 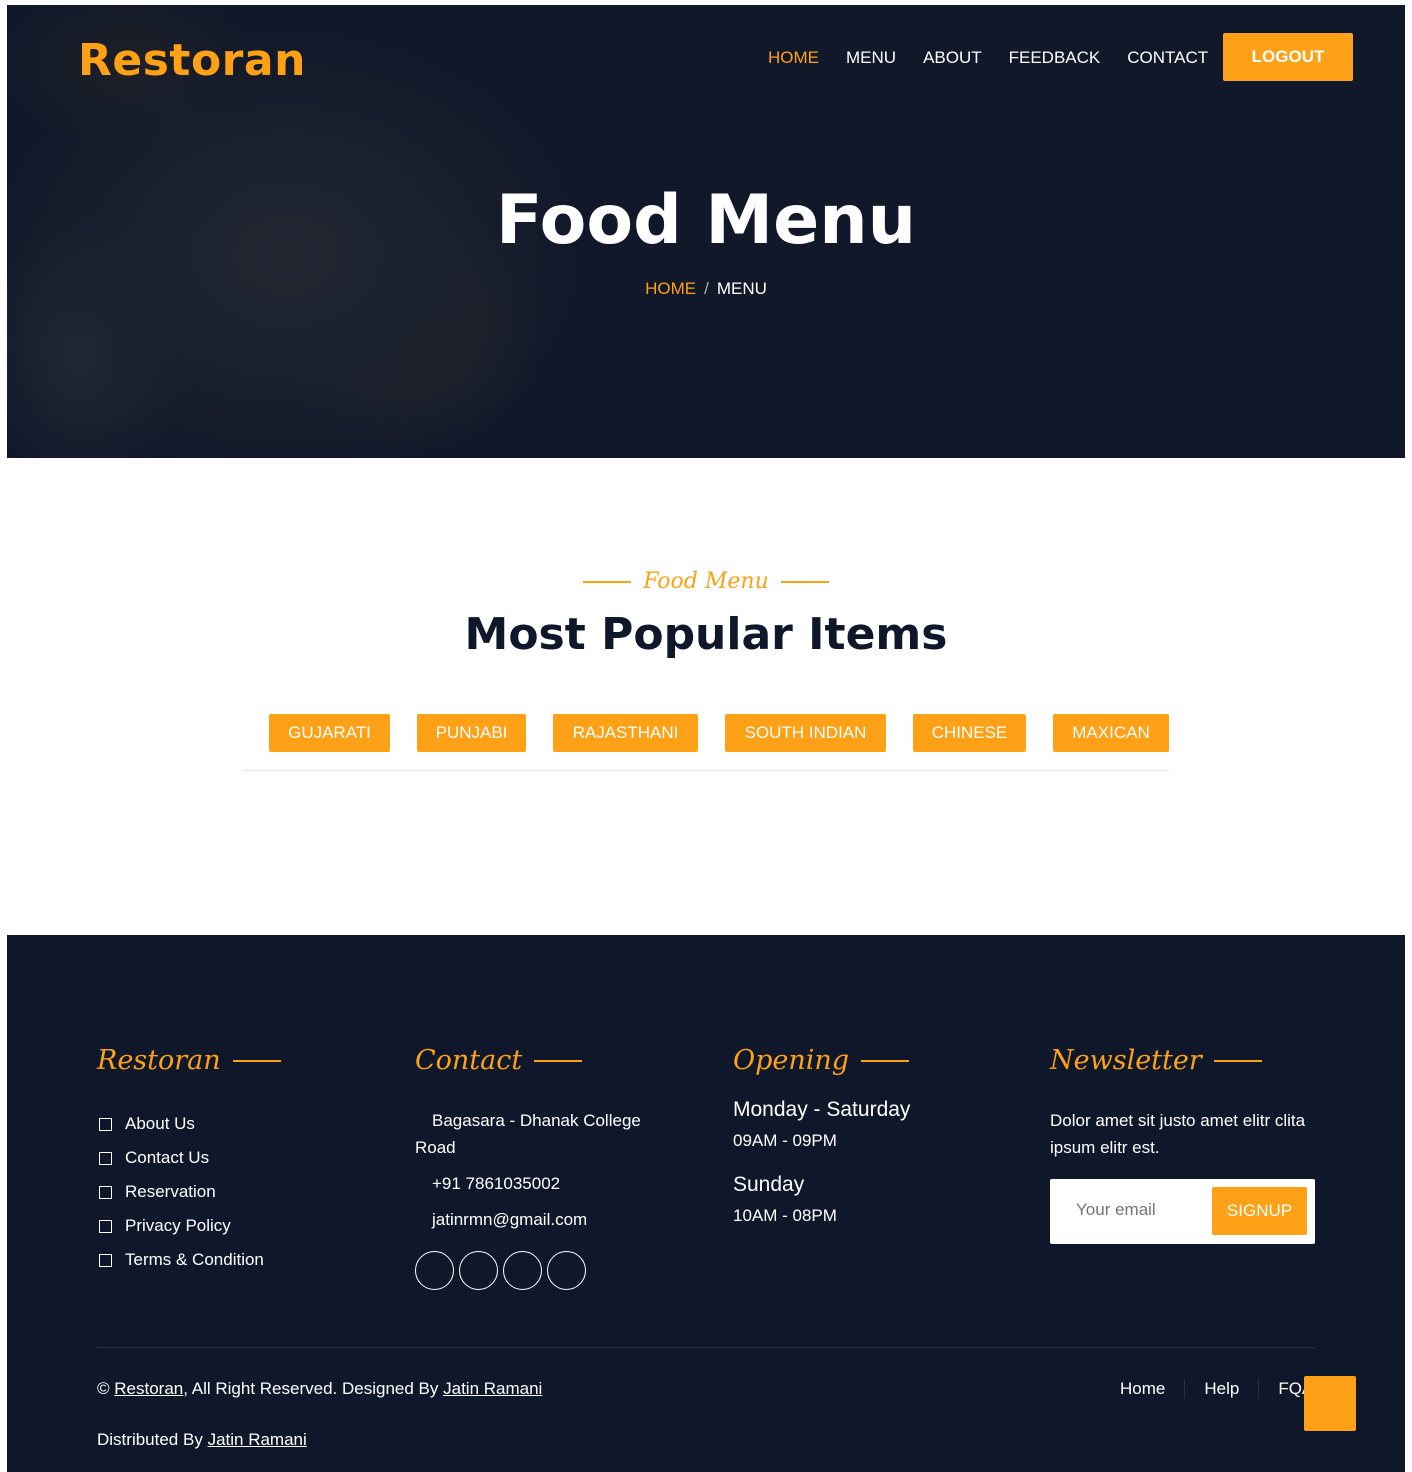 What do you see at coordinates (741, 288) in the screenshot?
I see `breadcrumb-current: MENU` at bounding box center [741, 288].